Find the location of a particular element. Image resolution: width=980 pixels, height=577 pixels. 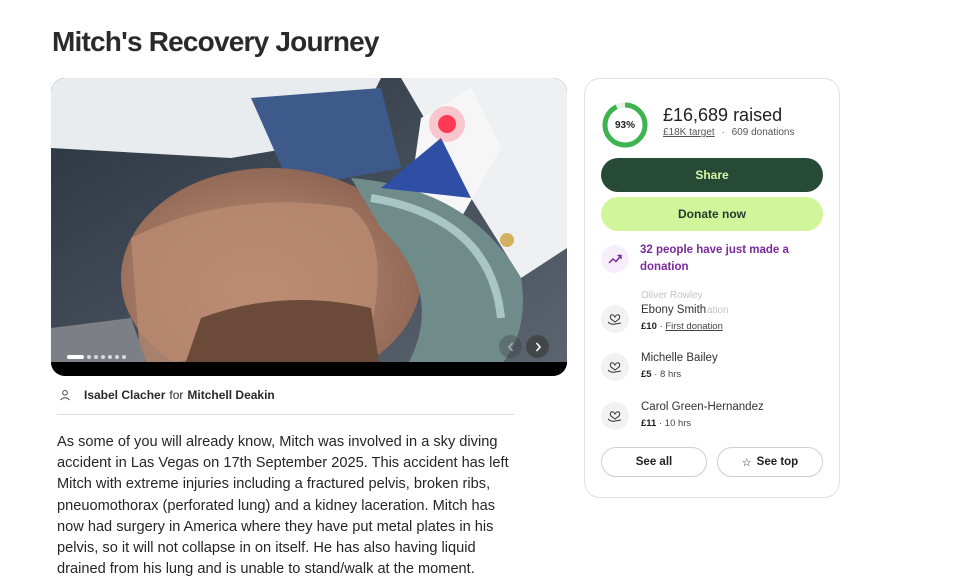

donor-amount: £10 is located at coordinates (649, 326).